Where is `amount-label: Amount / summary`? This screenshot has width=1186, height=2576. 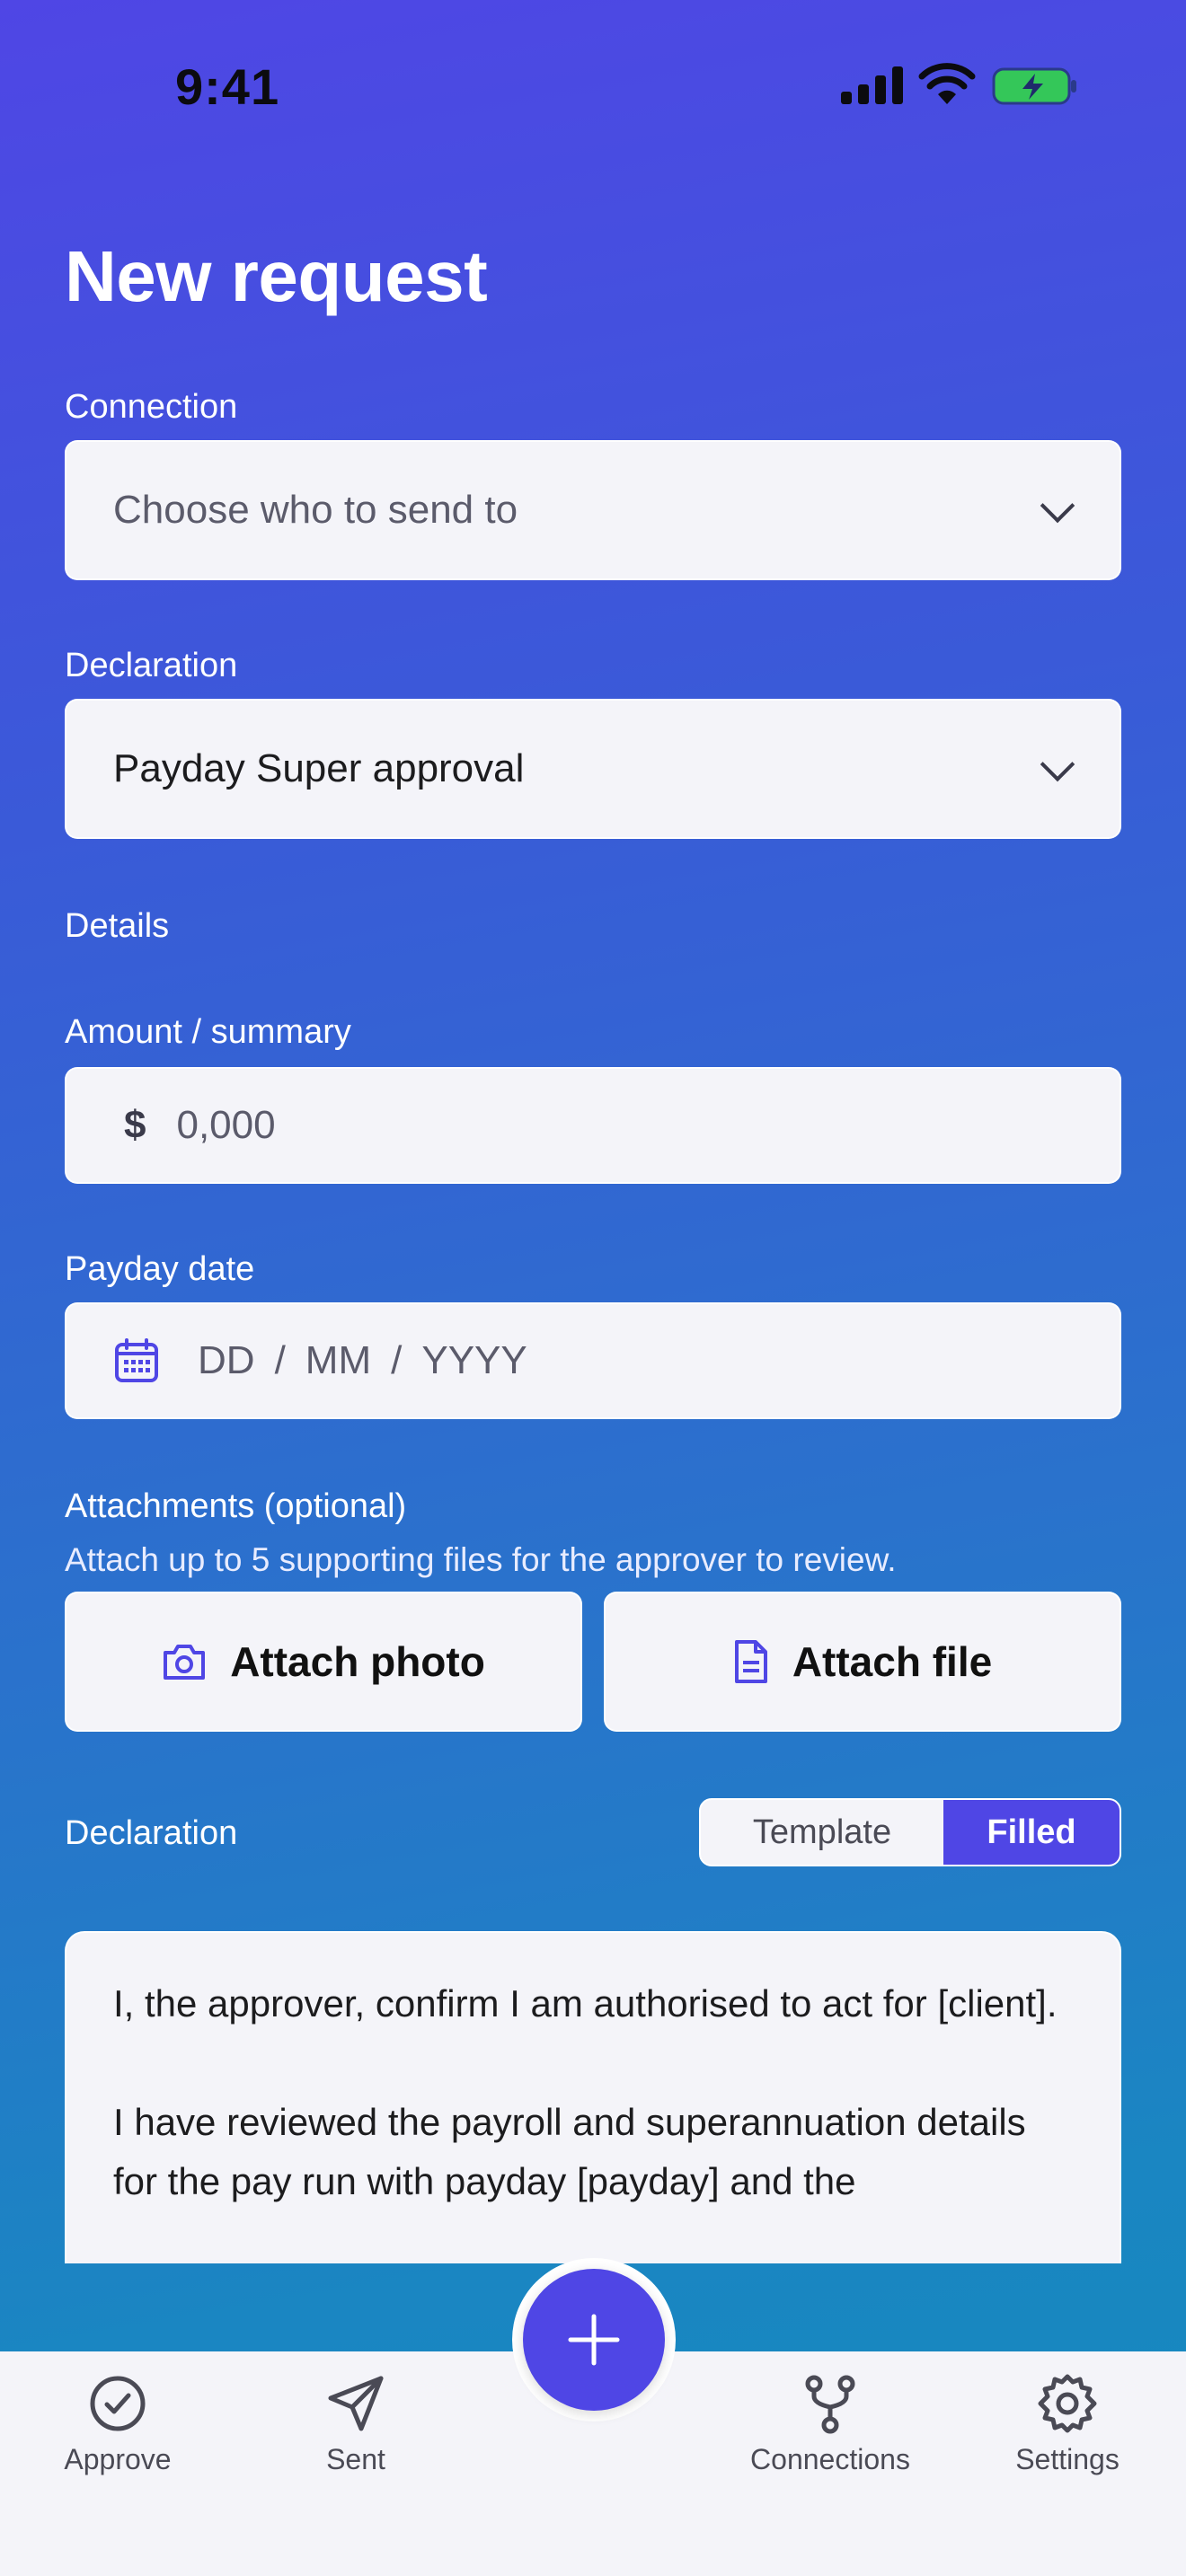 amount-label: Amount / summary is located at coordinates (208, 1032).